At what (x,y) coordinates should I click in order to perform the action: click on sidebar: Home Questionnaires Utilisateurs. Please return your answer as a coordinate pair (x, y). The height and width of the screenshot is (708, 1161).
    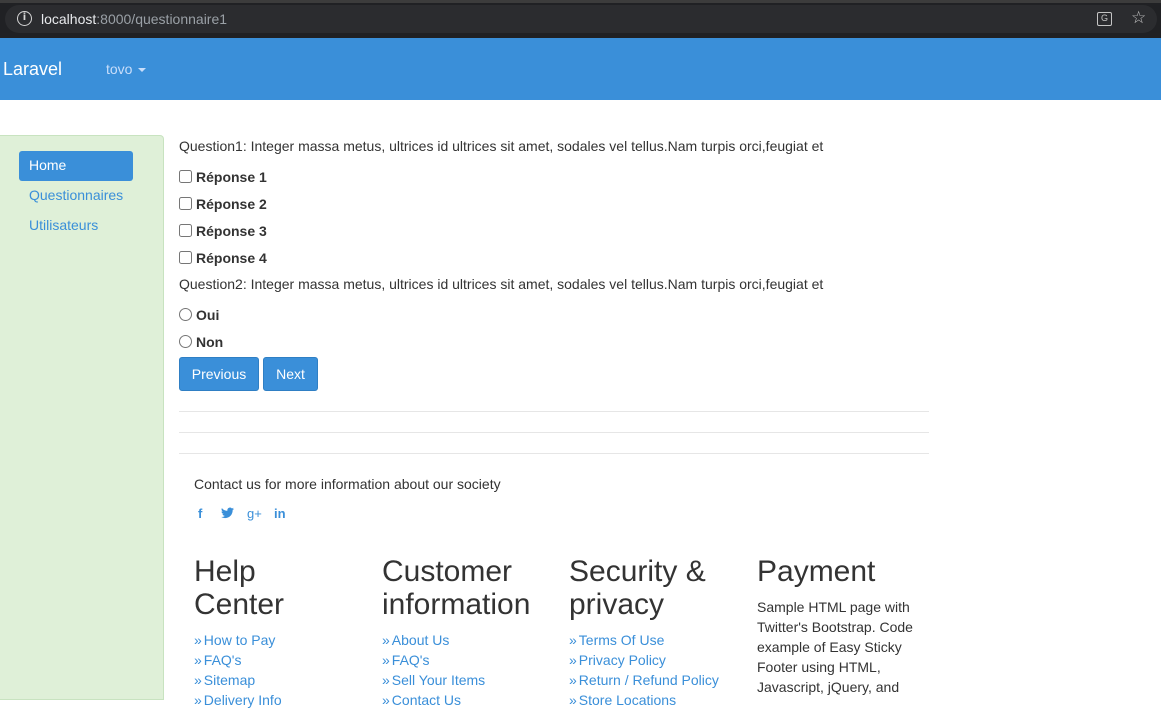
    Looking at the image, I should click on (82, 417).